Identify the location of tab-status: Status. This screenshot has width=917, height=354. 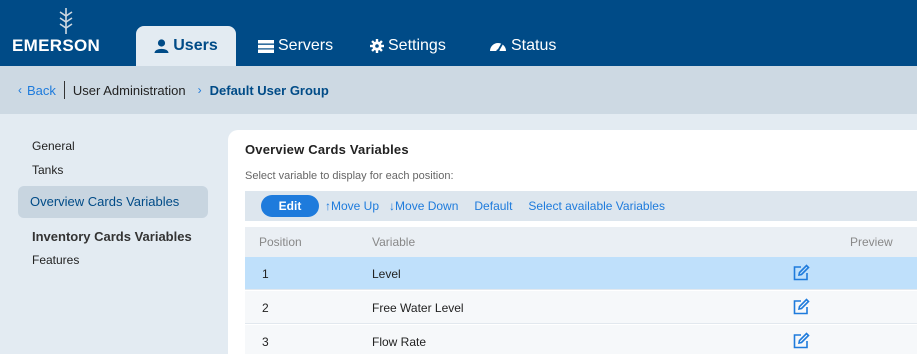
(522, 46).